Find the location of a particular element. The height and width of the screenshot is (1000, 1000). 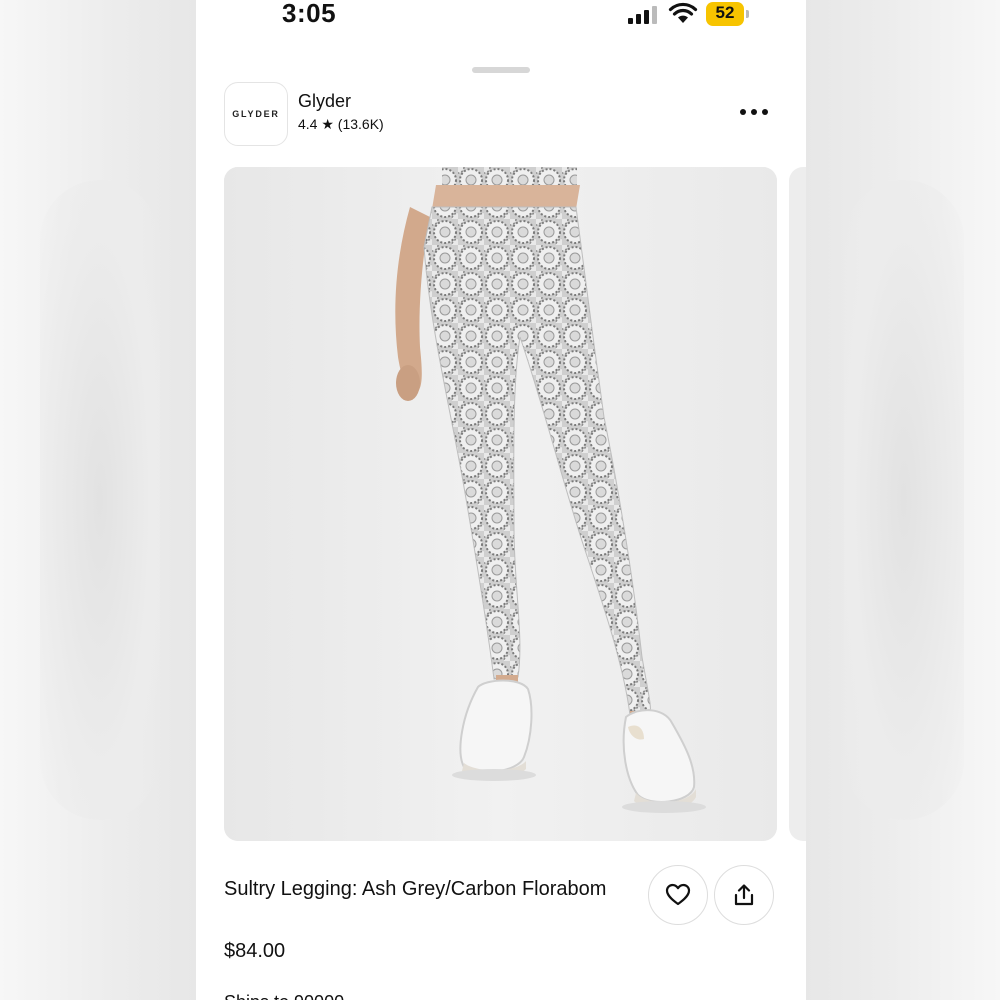

shop-header: GLYDER Glyder 4.4 ★ (13.6K) is located at coordinates (504, 114).